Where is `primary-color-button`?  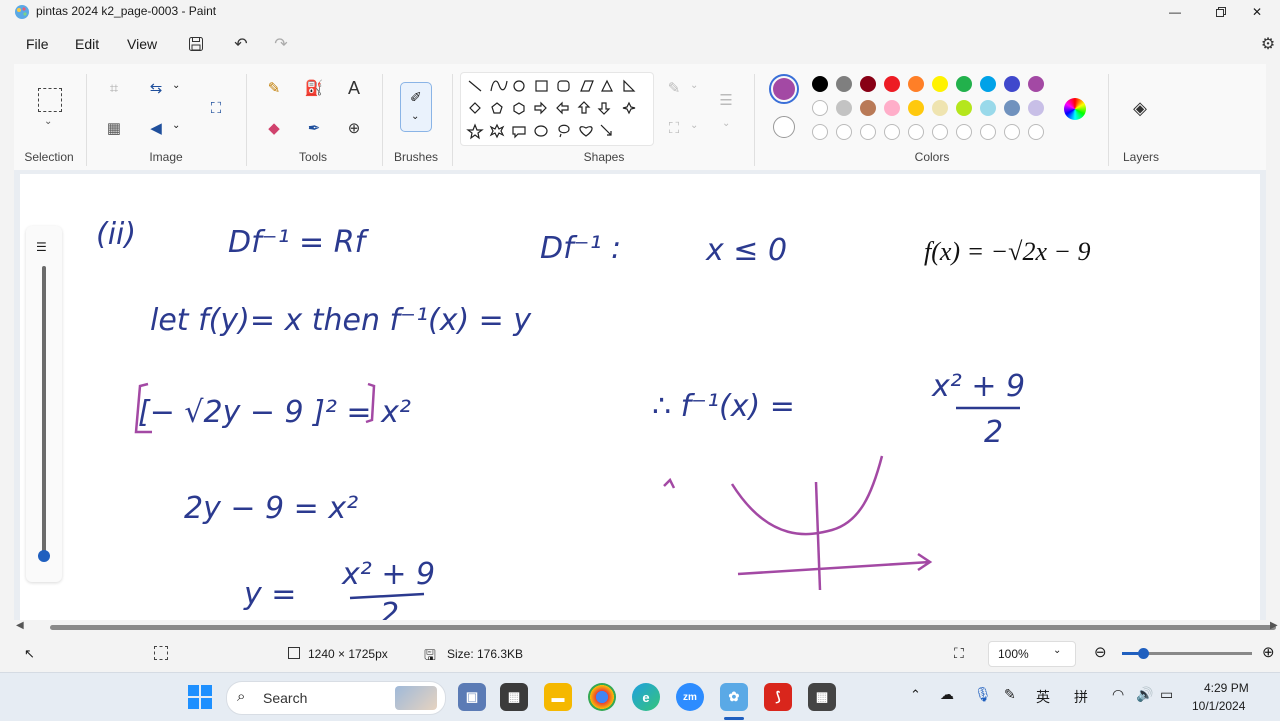 primary-color-button is located at coordinates (784, 89).